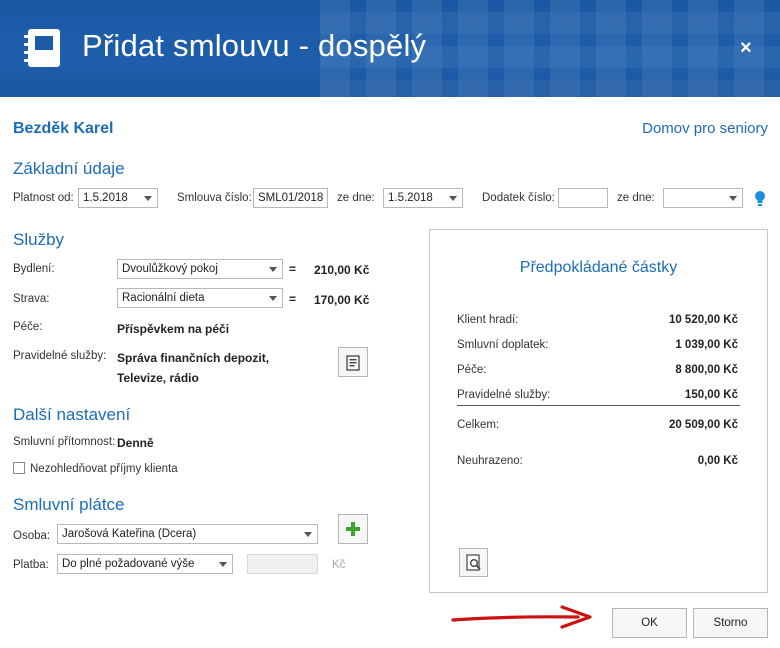 The image size is (780, 648). Describe the element at coordinates (282, 564) in the screenshot. I see `amount-input` at that location.